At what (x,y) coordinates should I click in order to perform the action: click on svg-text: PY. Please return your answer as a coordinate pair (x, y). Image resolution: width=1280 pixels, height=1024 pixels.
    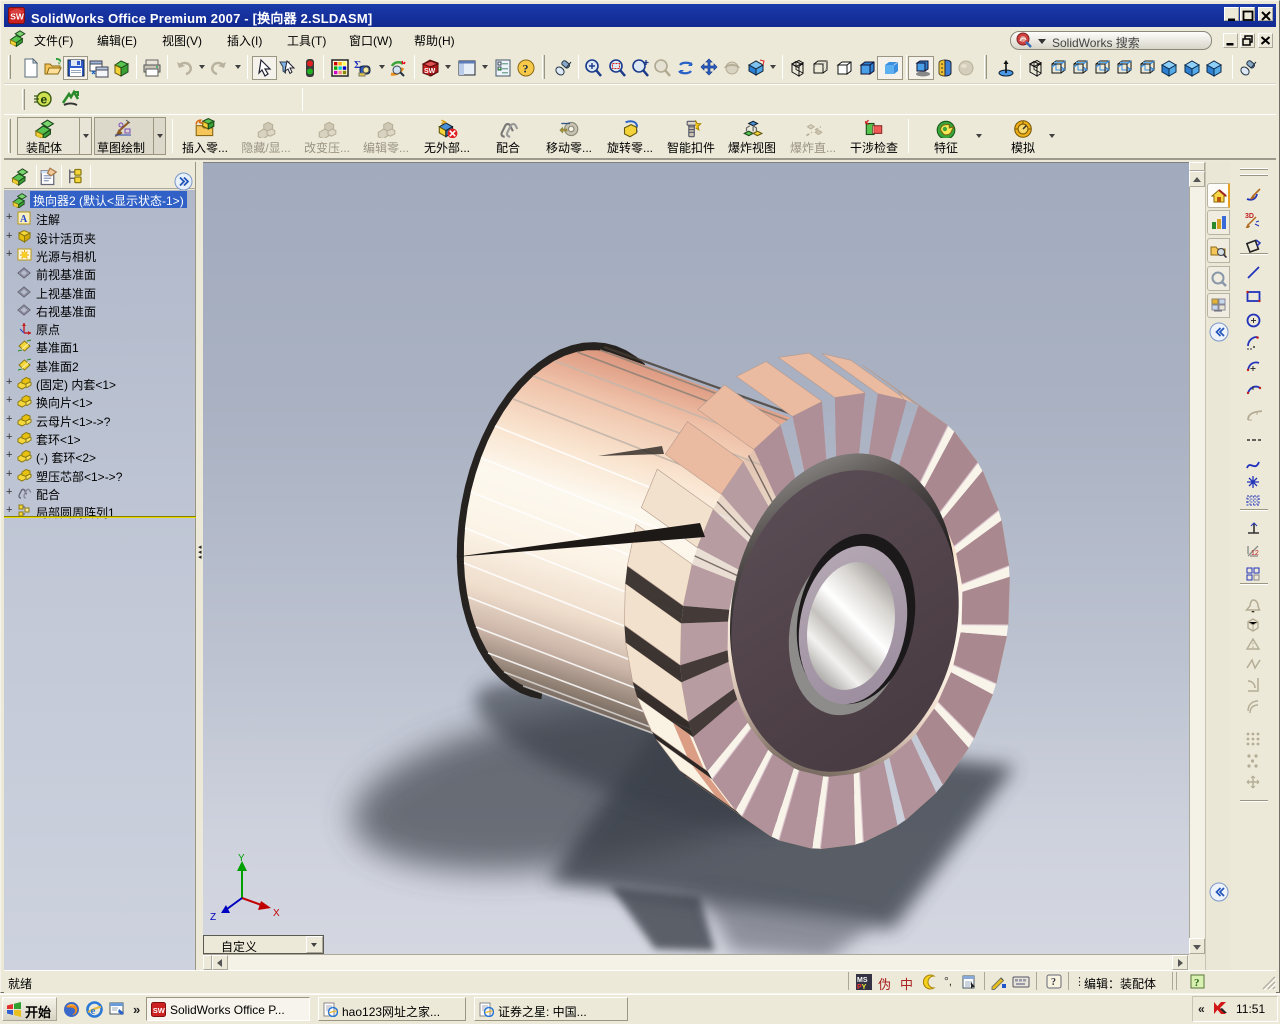
    Looking at the image, I should click on (862, 987).